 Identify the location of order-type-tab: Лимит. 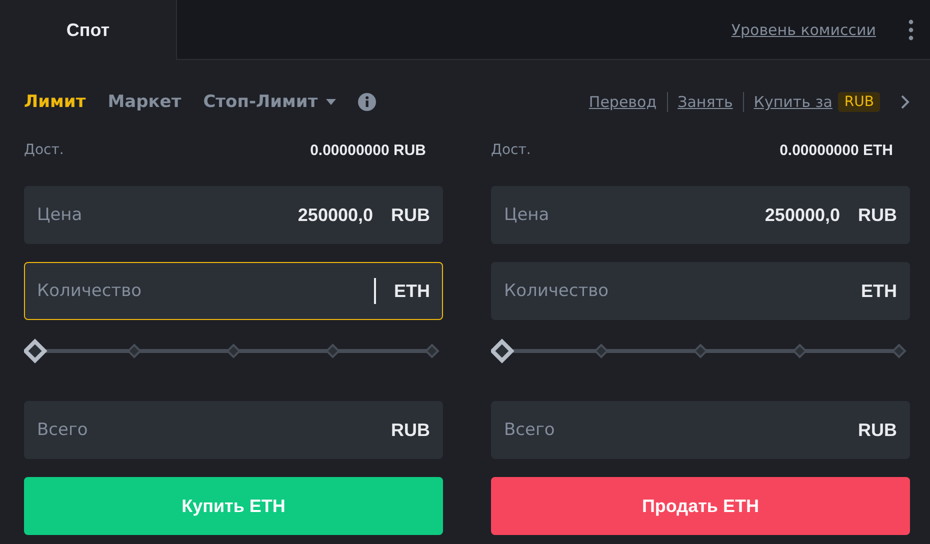
(55, 102).